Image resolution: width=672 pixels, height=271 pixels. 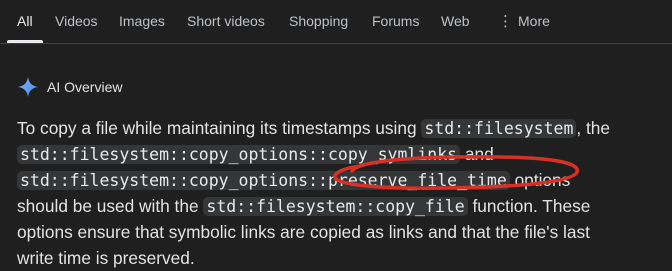 I want to click on tab-images: Images, so click(x=142, y=21).